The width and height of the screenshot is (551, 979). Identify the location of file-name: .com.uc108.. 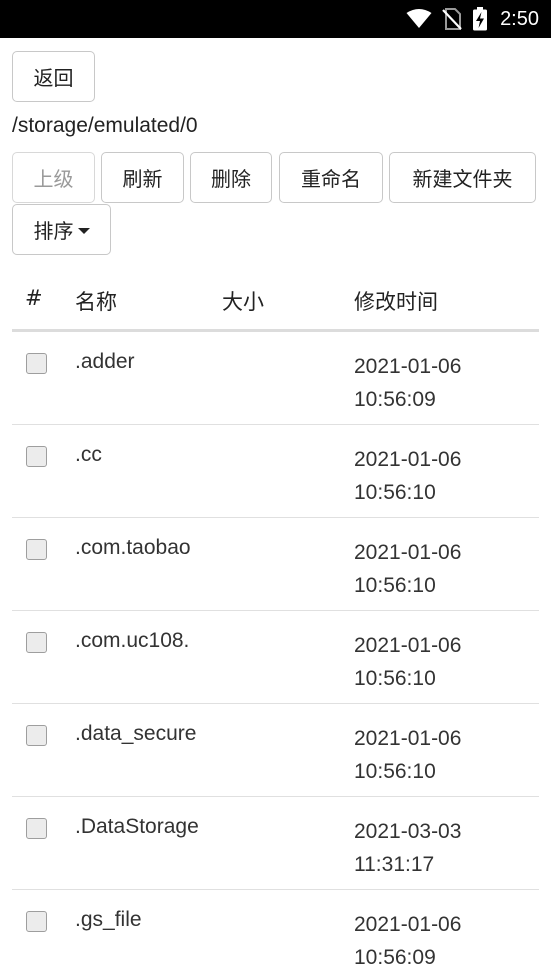
(142, 641).